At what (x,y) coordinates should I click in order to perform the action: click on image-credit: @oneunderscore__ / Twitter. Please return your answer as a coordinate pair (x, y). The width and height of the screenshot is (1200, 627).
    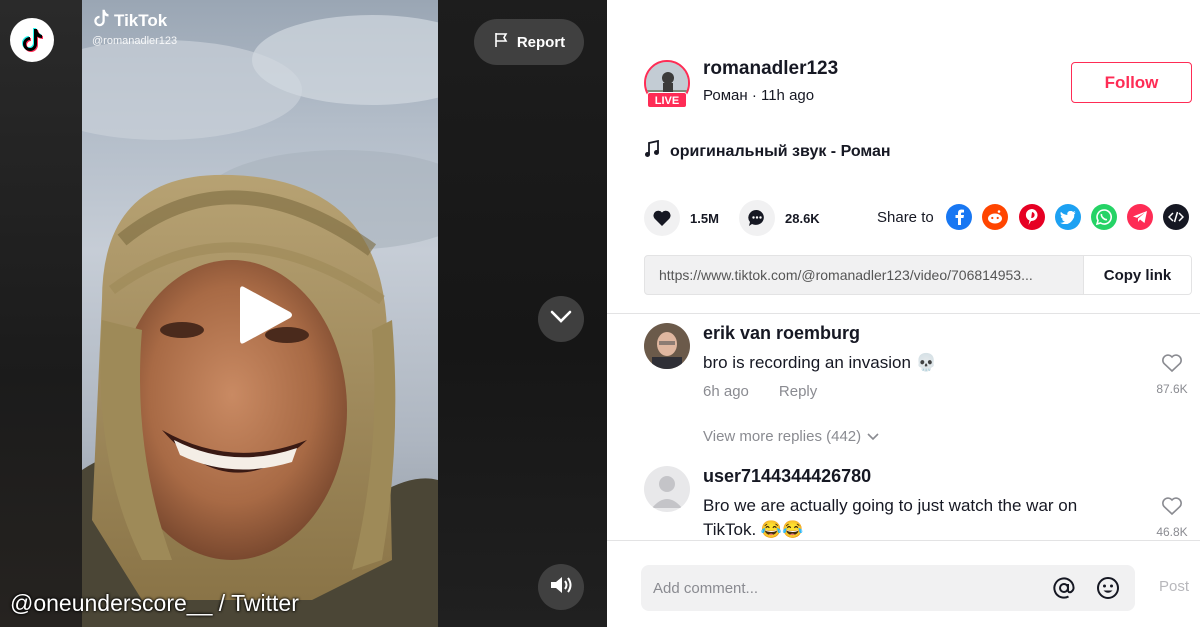
    Looking at the image, I should click on (154, 603).